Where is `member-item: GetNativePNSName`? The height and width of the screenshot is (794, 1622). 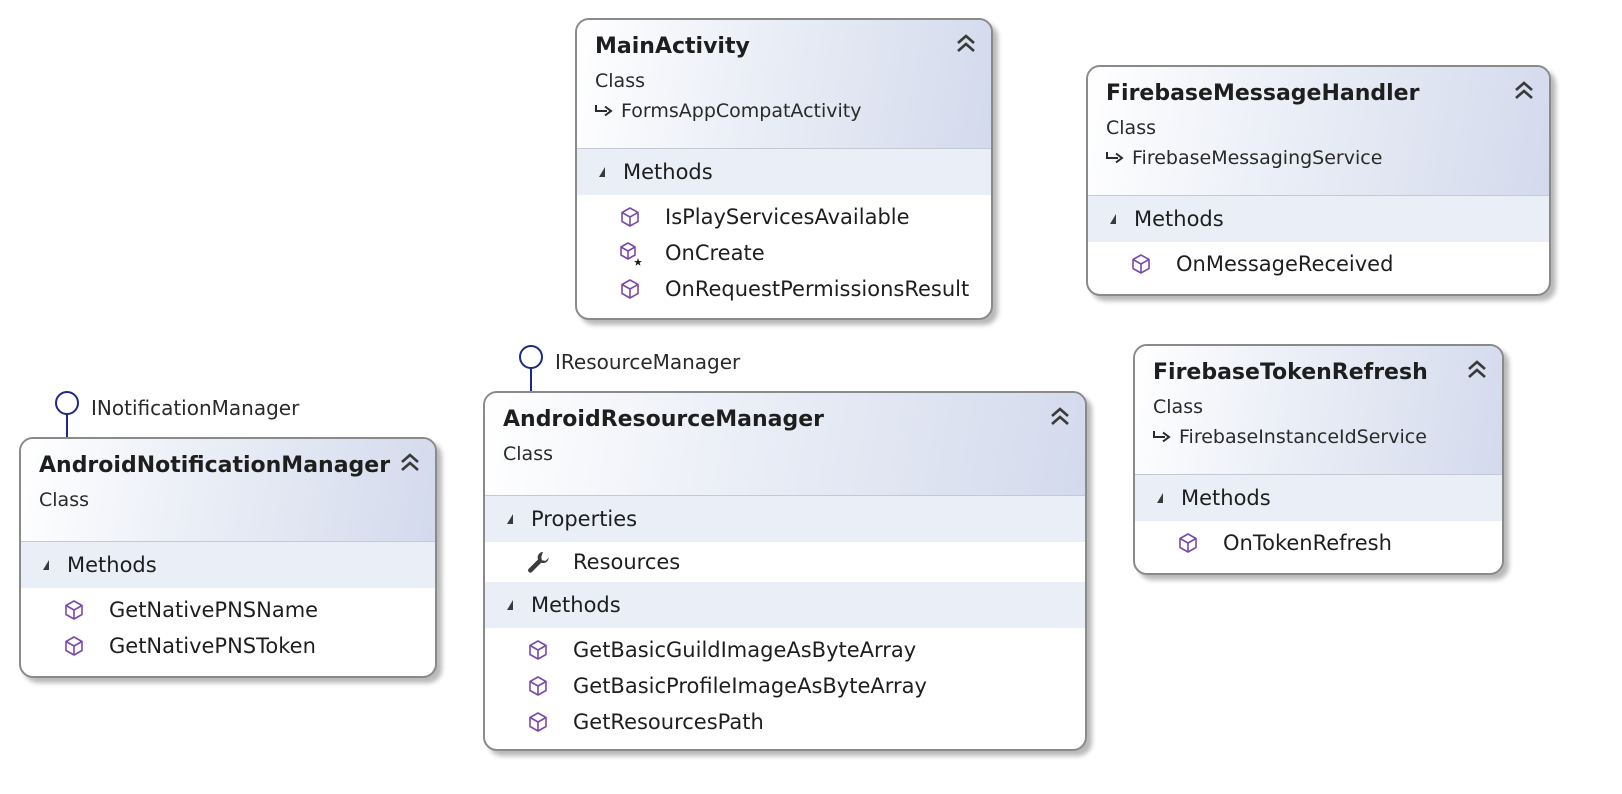 member-item: GetNativePNSName is located at coordinates (228, 610).